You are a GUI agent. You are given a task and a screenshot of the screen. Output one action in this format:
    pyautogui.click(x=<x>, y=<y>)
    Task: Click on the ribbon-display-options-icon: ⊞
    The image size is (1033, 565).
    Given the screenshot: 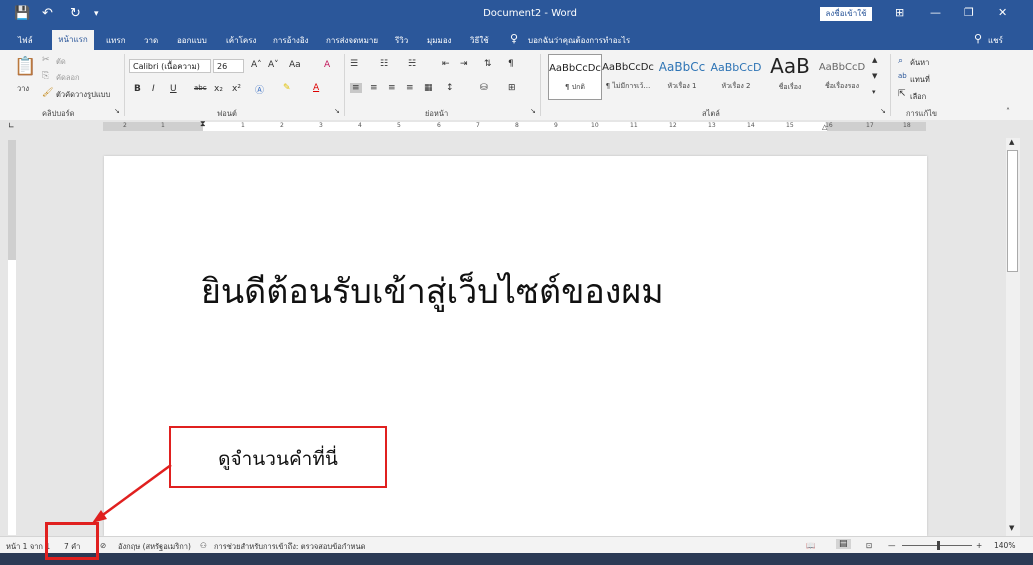 What is the action you would take?
    pyautogui.click(x=899, y=12)
    